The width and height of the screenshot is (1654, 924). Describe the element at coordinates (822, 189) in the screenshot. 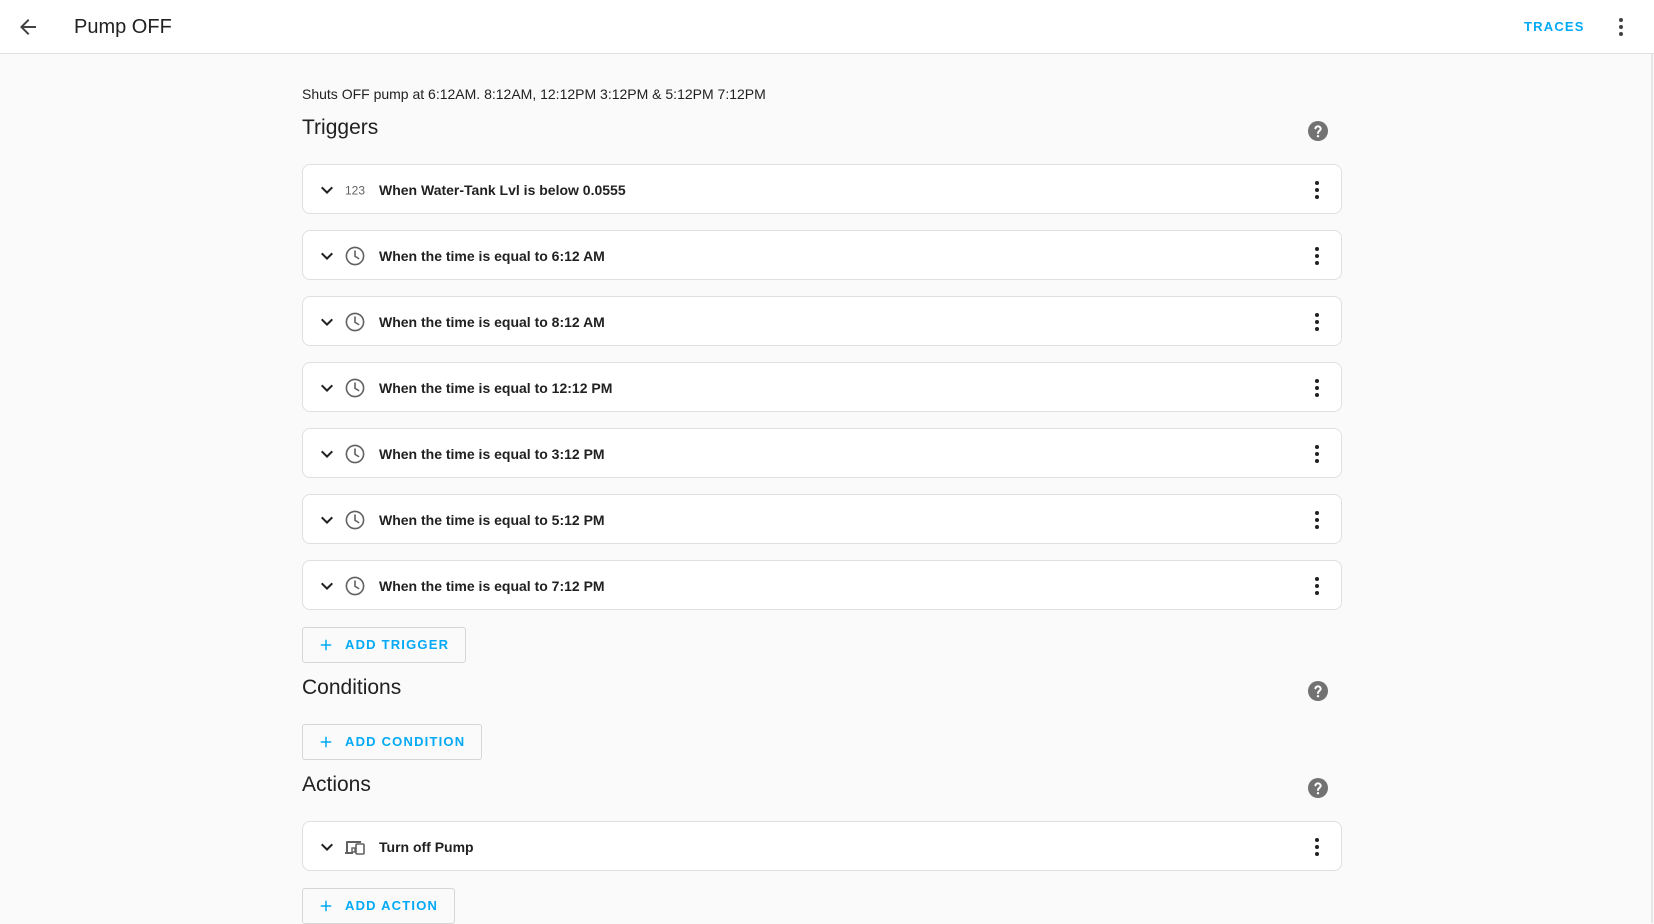

I see `trigger-row: 123 When Water-Tank Lvl is below 0.0555` at that location.